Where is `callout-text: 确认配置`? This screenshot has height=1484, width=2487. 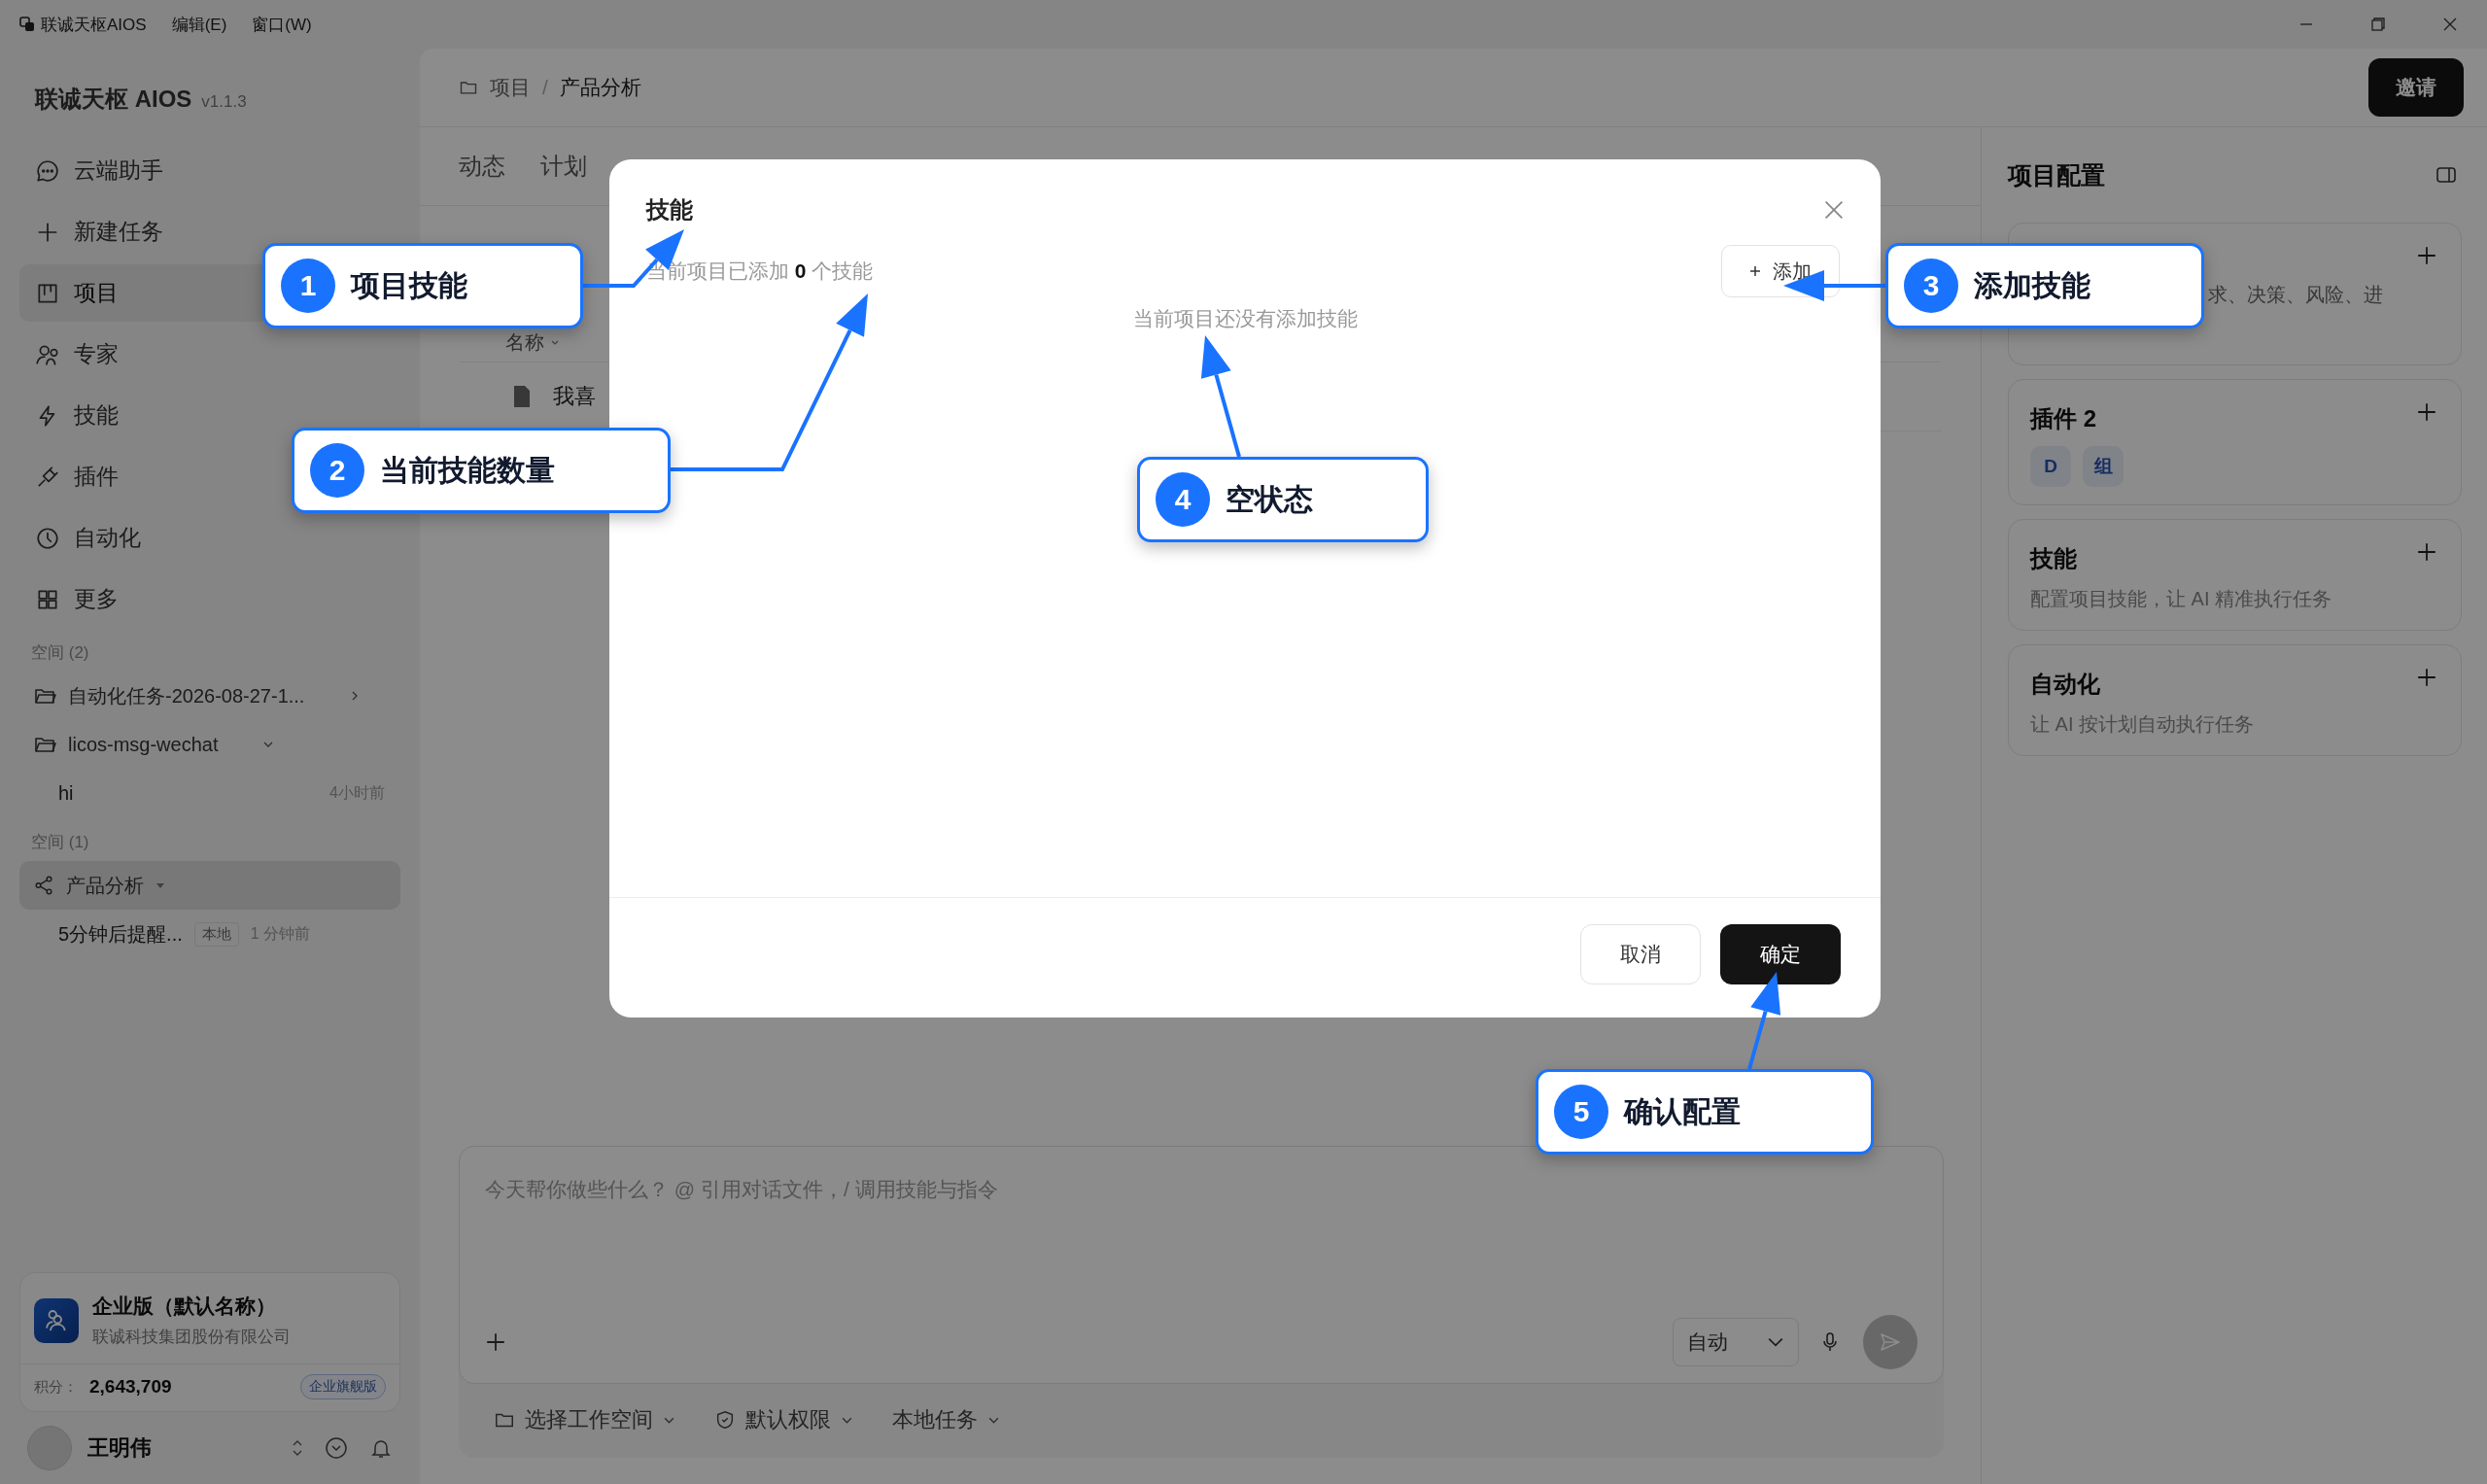
callout-text: 确认配置 is located at coordinates (1682, 1111).